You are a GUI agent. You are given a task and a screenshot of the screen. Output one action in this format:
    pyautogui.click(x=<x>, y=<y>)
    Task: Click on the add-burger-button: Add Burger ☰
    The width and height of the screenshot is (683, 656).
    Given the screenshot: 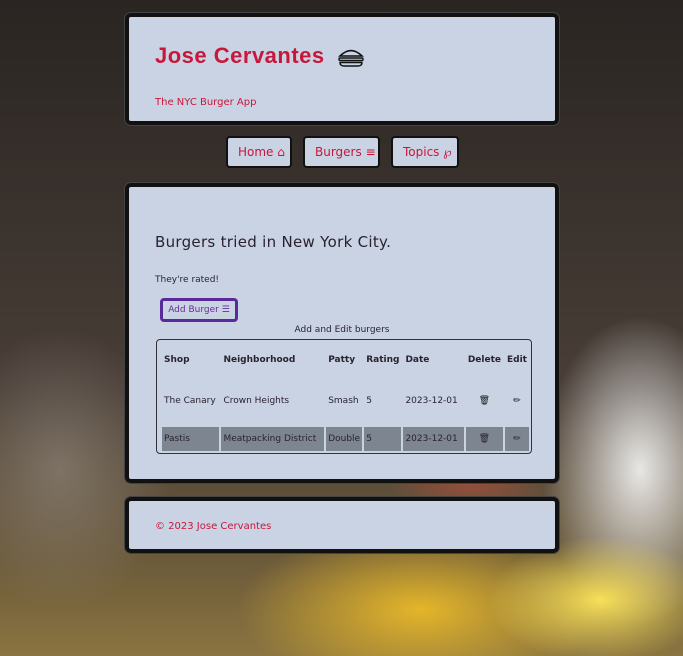 What is the action you would take?
    pyautogui.click(x=199, y=310)
    